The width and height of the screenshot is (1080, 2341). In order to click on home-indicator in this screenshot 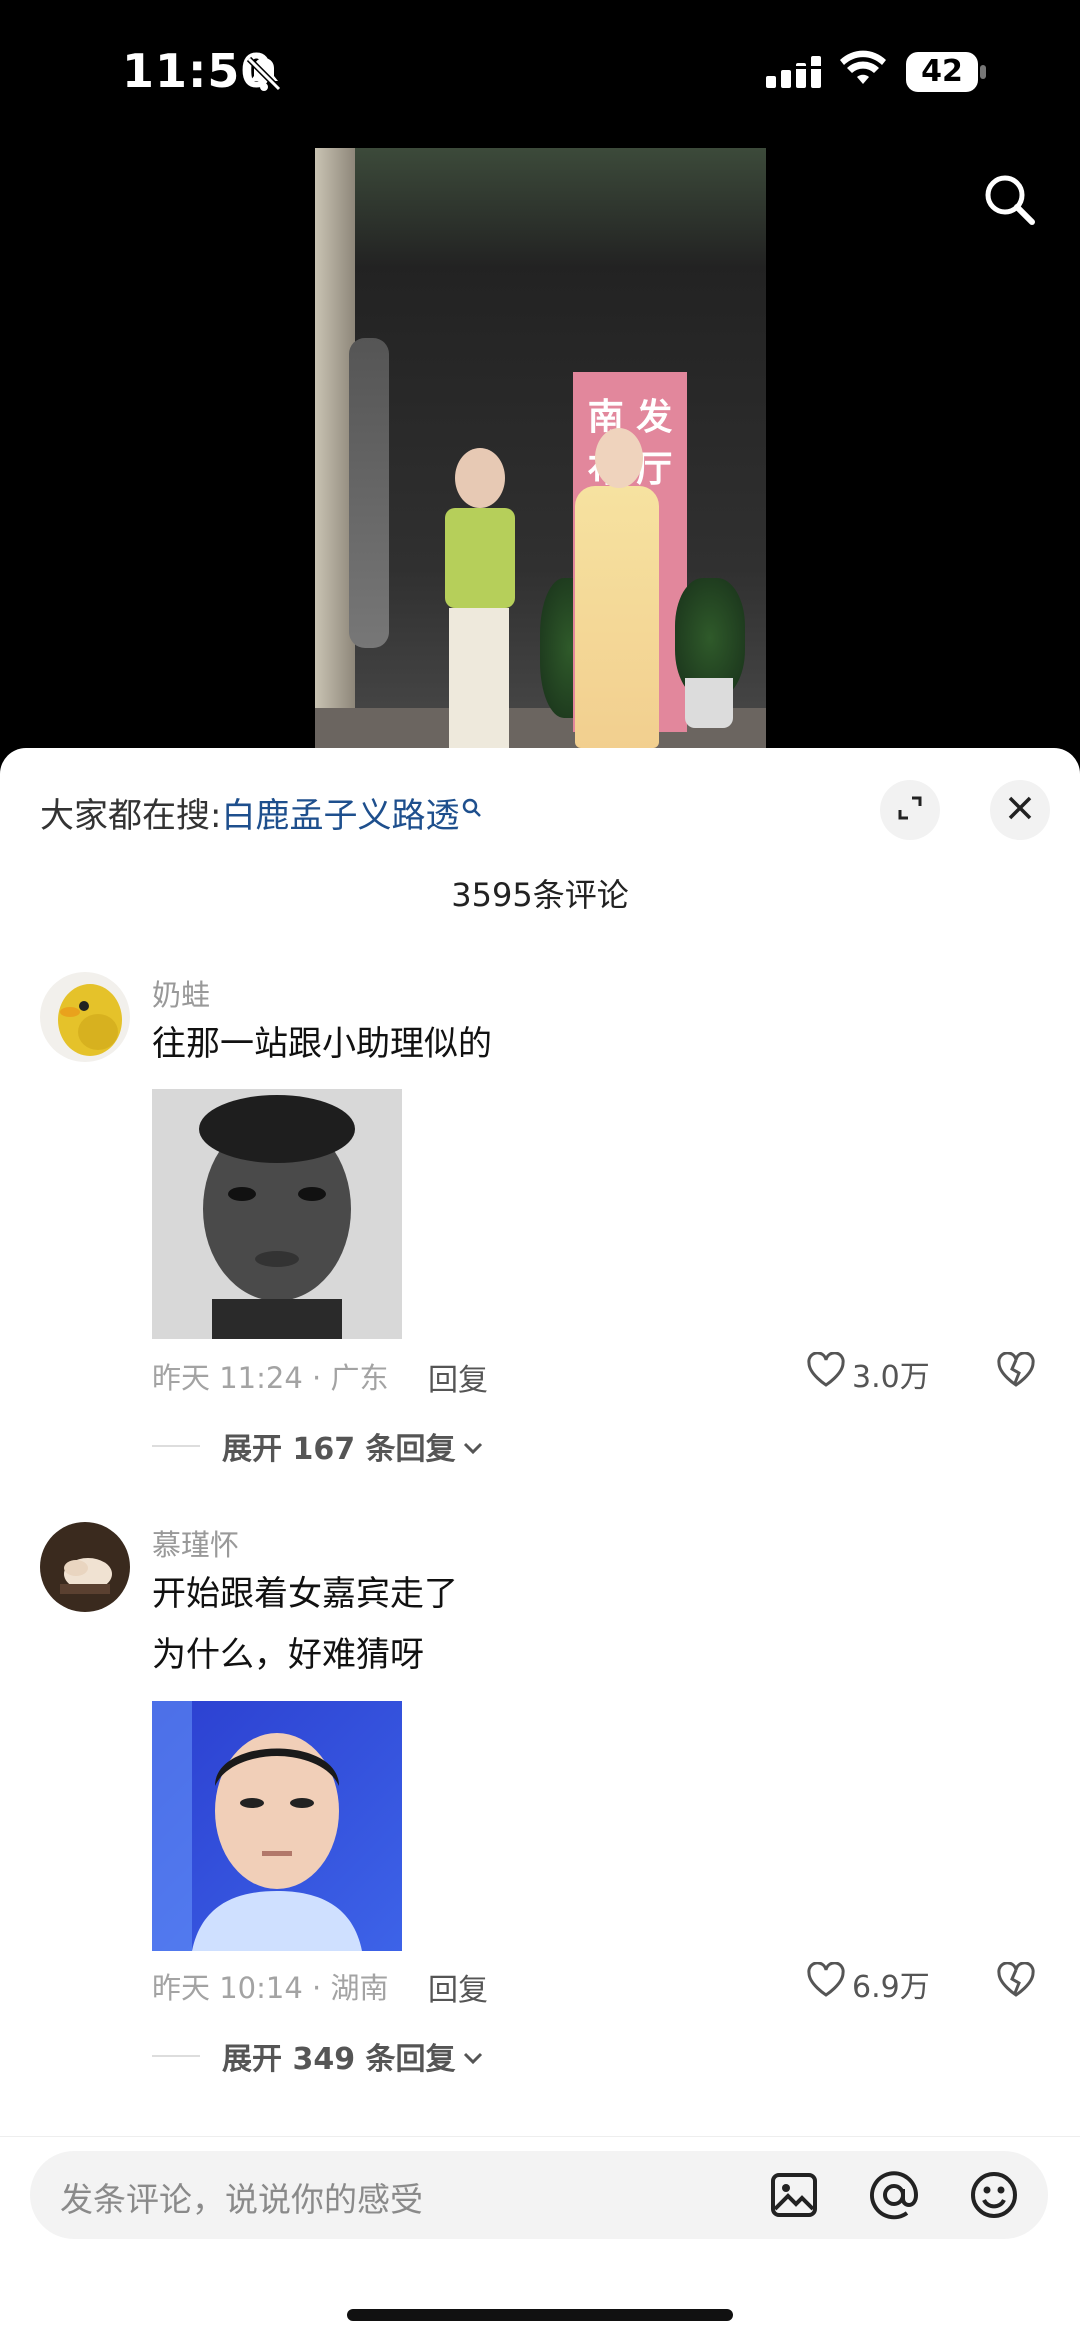, I will do `click(540, 2315)`.